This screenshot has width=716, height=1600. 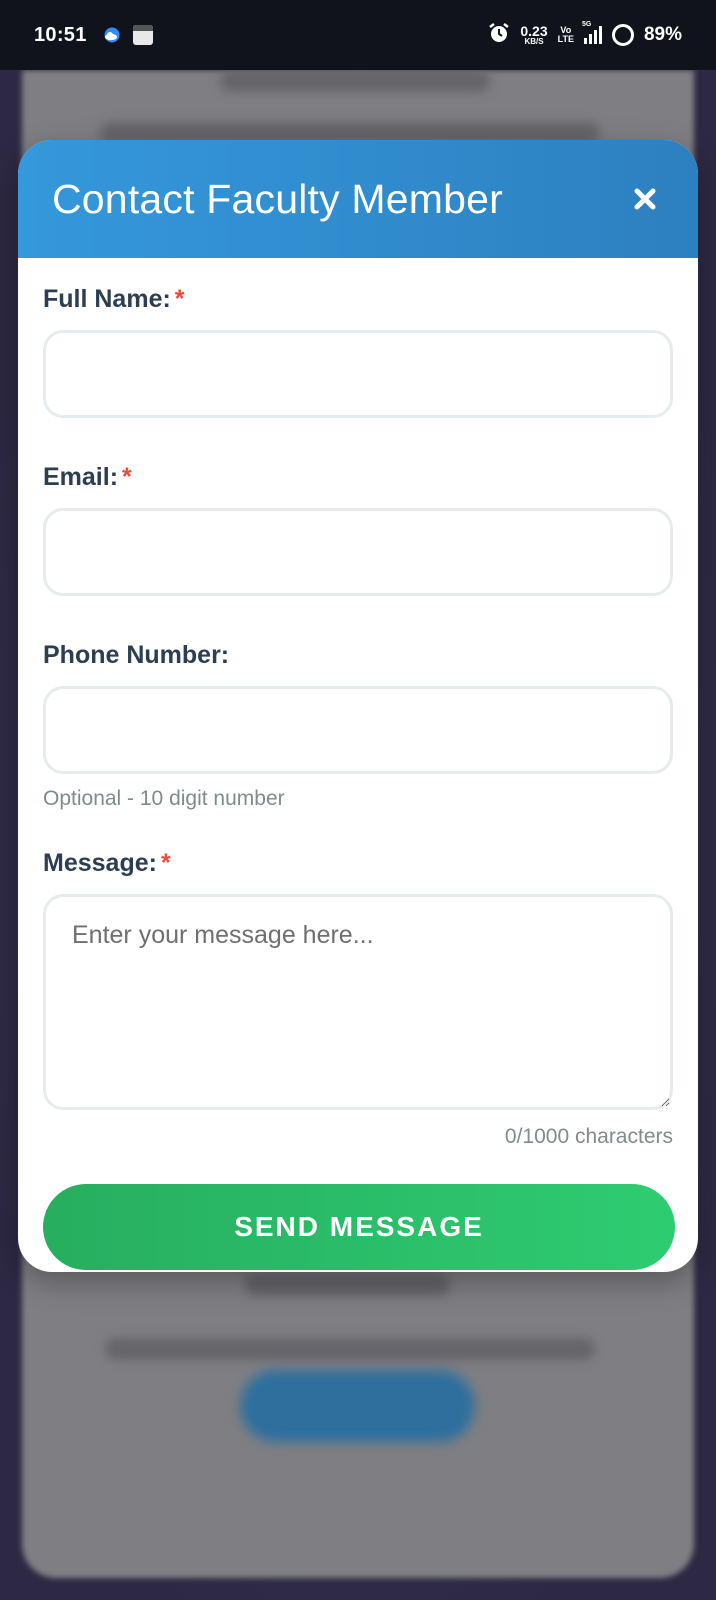 I want to click on calendar-icon, so click(x=142, y=35).